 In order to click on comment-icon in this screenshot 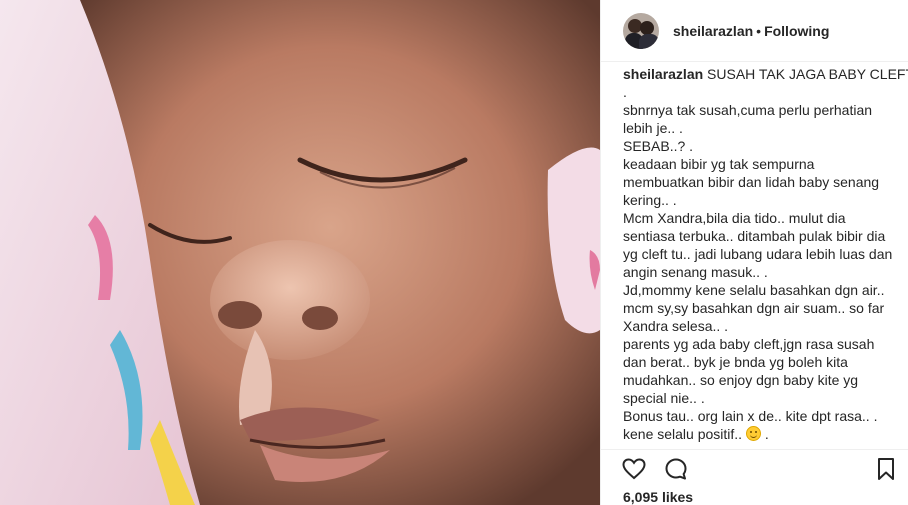, I will do `click(676, 469)`.